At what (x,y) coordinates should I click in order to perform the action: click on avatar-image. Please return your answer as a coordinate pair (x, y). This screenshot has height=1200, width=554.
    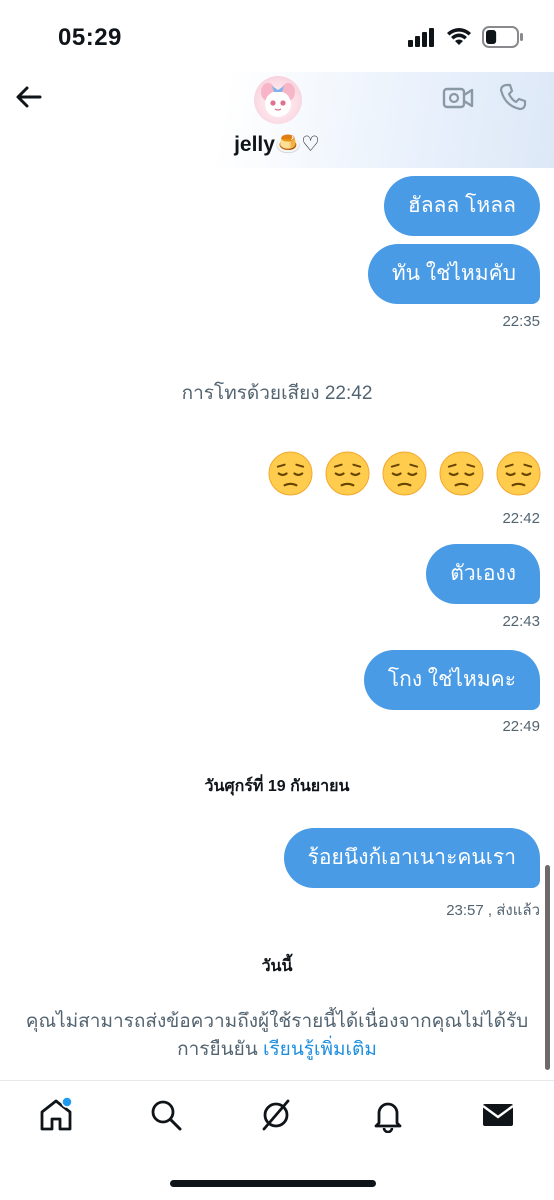
    Looking at the image, I should click on (278, 100).